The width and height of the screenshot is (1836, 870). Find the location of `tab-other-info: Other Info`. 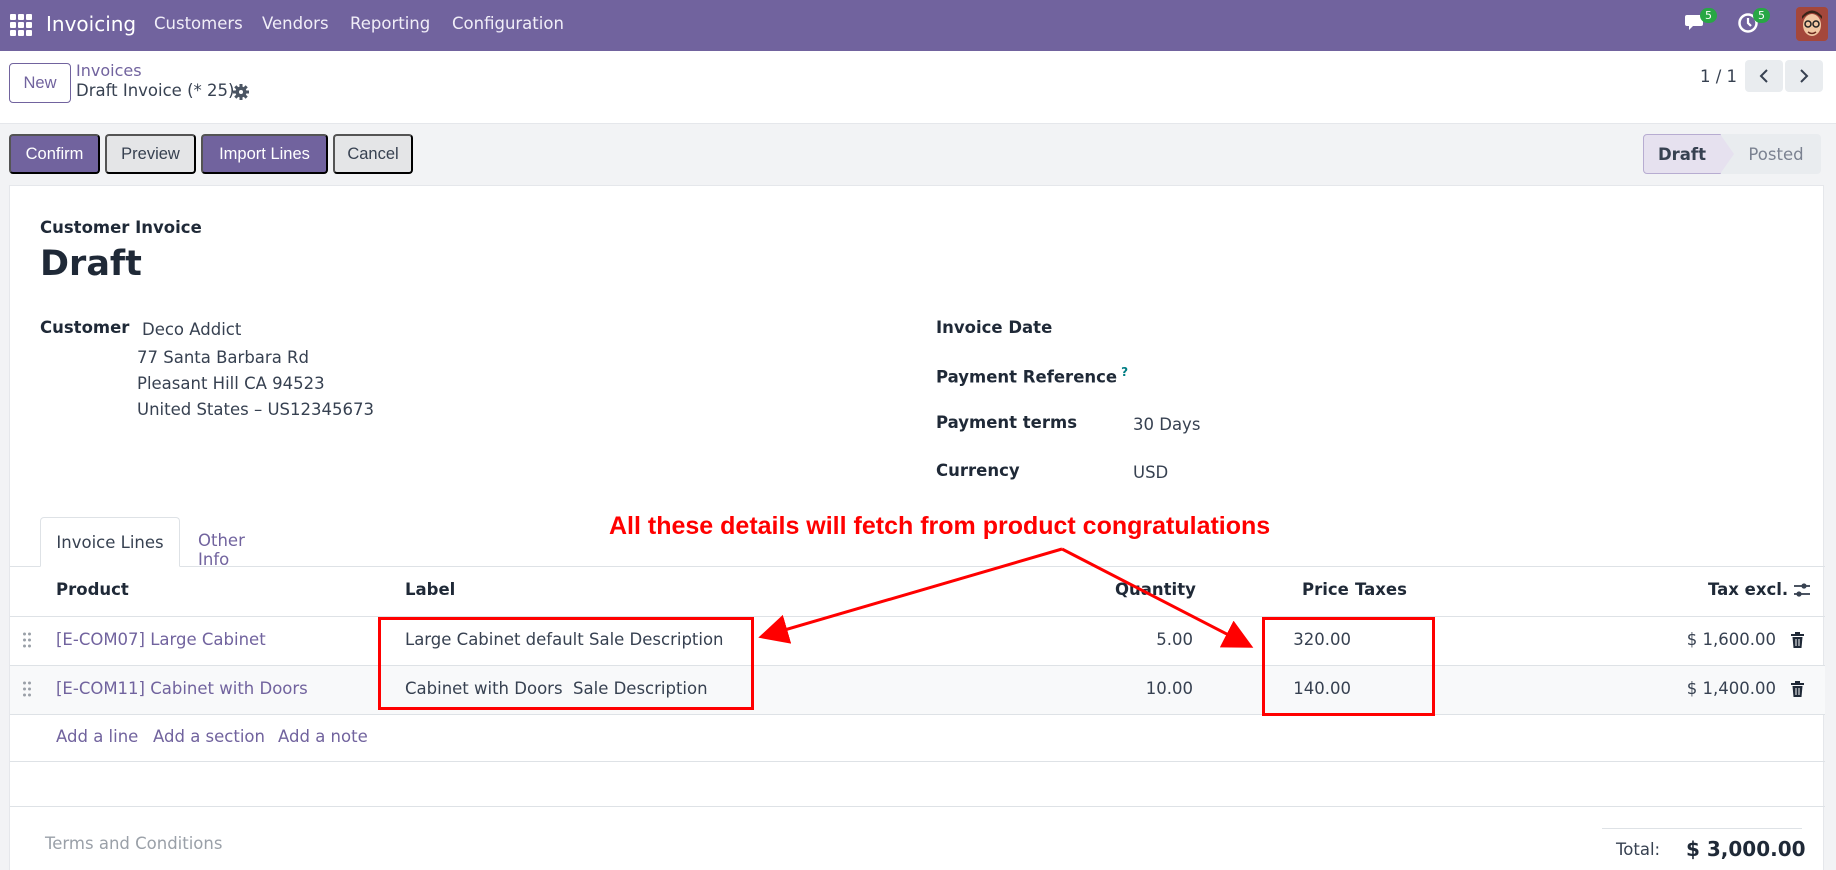

tab-other-info: Other Info is located at coordinates (221, 550).